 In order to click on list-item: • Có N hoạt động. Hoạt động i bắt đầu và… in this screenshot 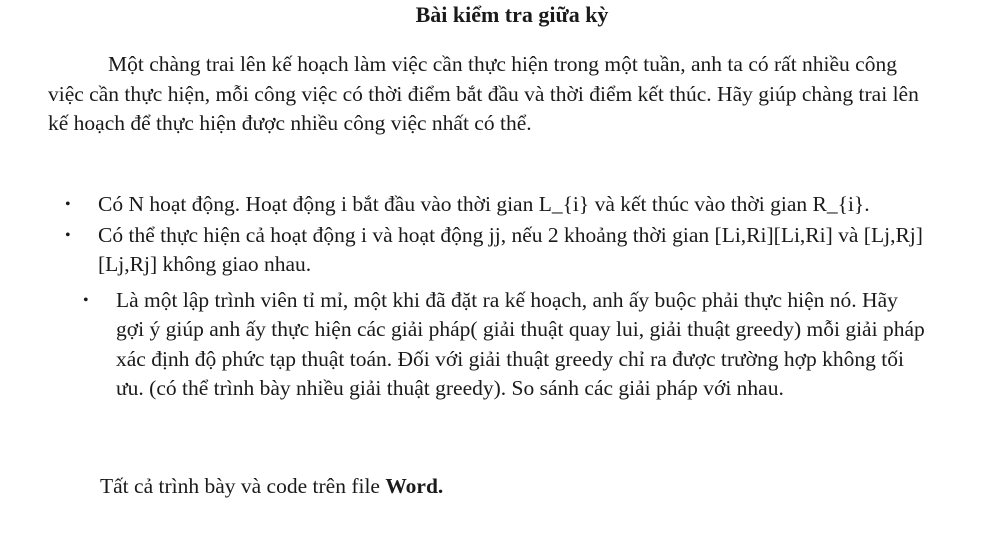, I will do `click(488, 205)`.